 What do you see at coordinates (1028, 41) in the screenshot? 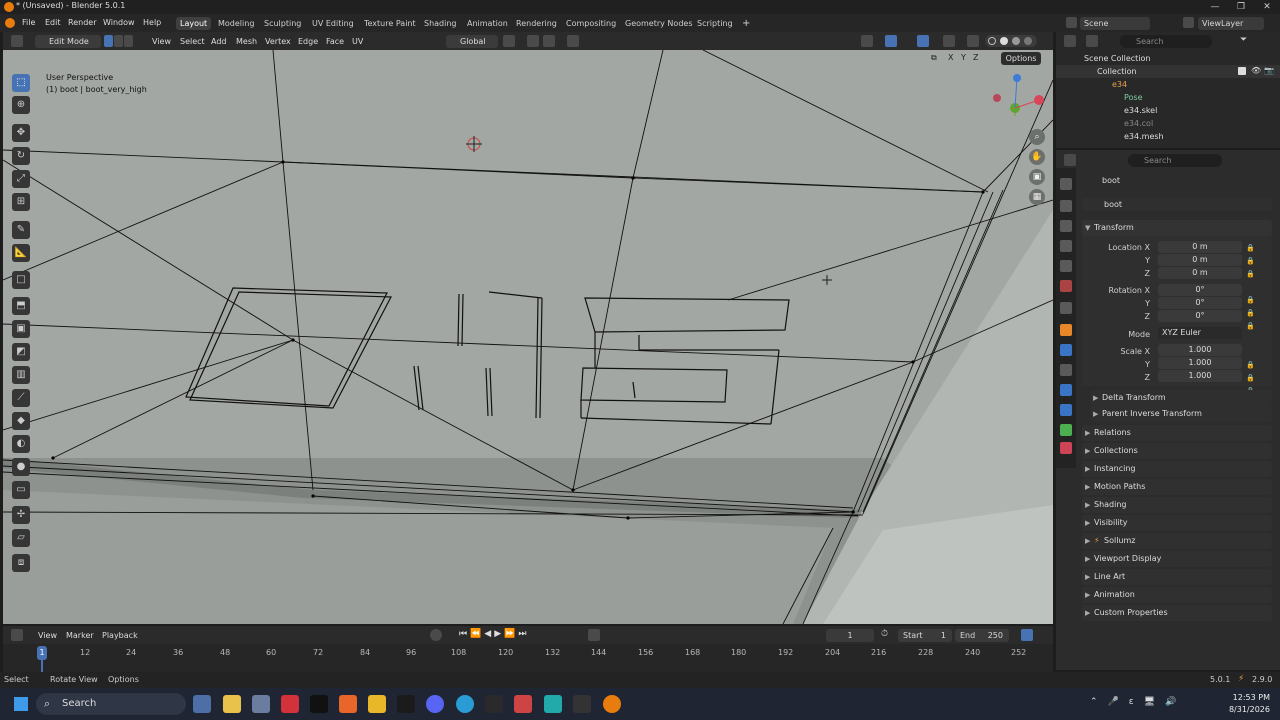
I see `rendered-shading-icon` at bounding box center [1028, 41].